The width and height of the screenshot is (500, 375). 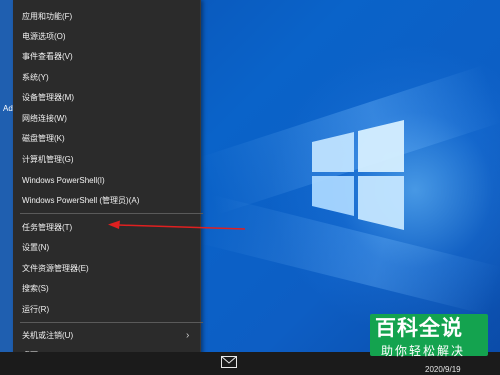 What do you see at coordinates (423, 351) in the screenshot?
I see `watermark-subtitle: 助你轻松解决` at bounding box center [423, 351].